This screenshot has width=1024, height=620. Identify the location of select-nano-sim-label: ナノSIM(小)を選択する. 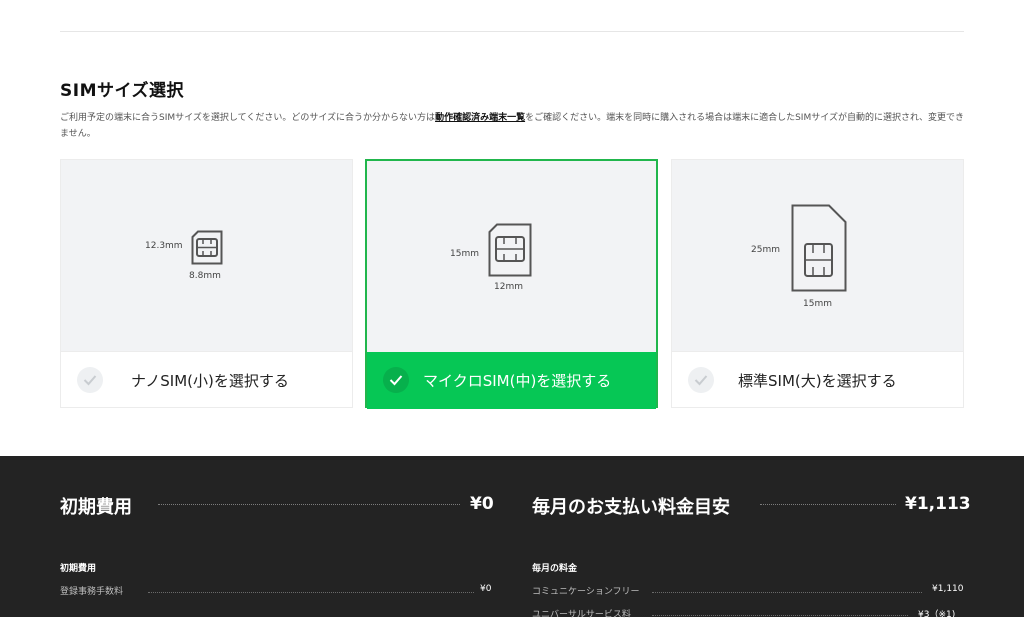
(210, 381).